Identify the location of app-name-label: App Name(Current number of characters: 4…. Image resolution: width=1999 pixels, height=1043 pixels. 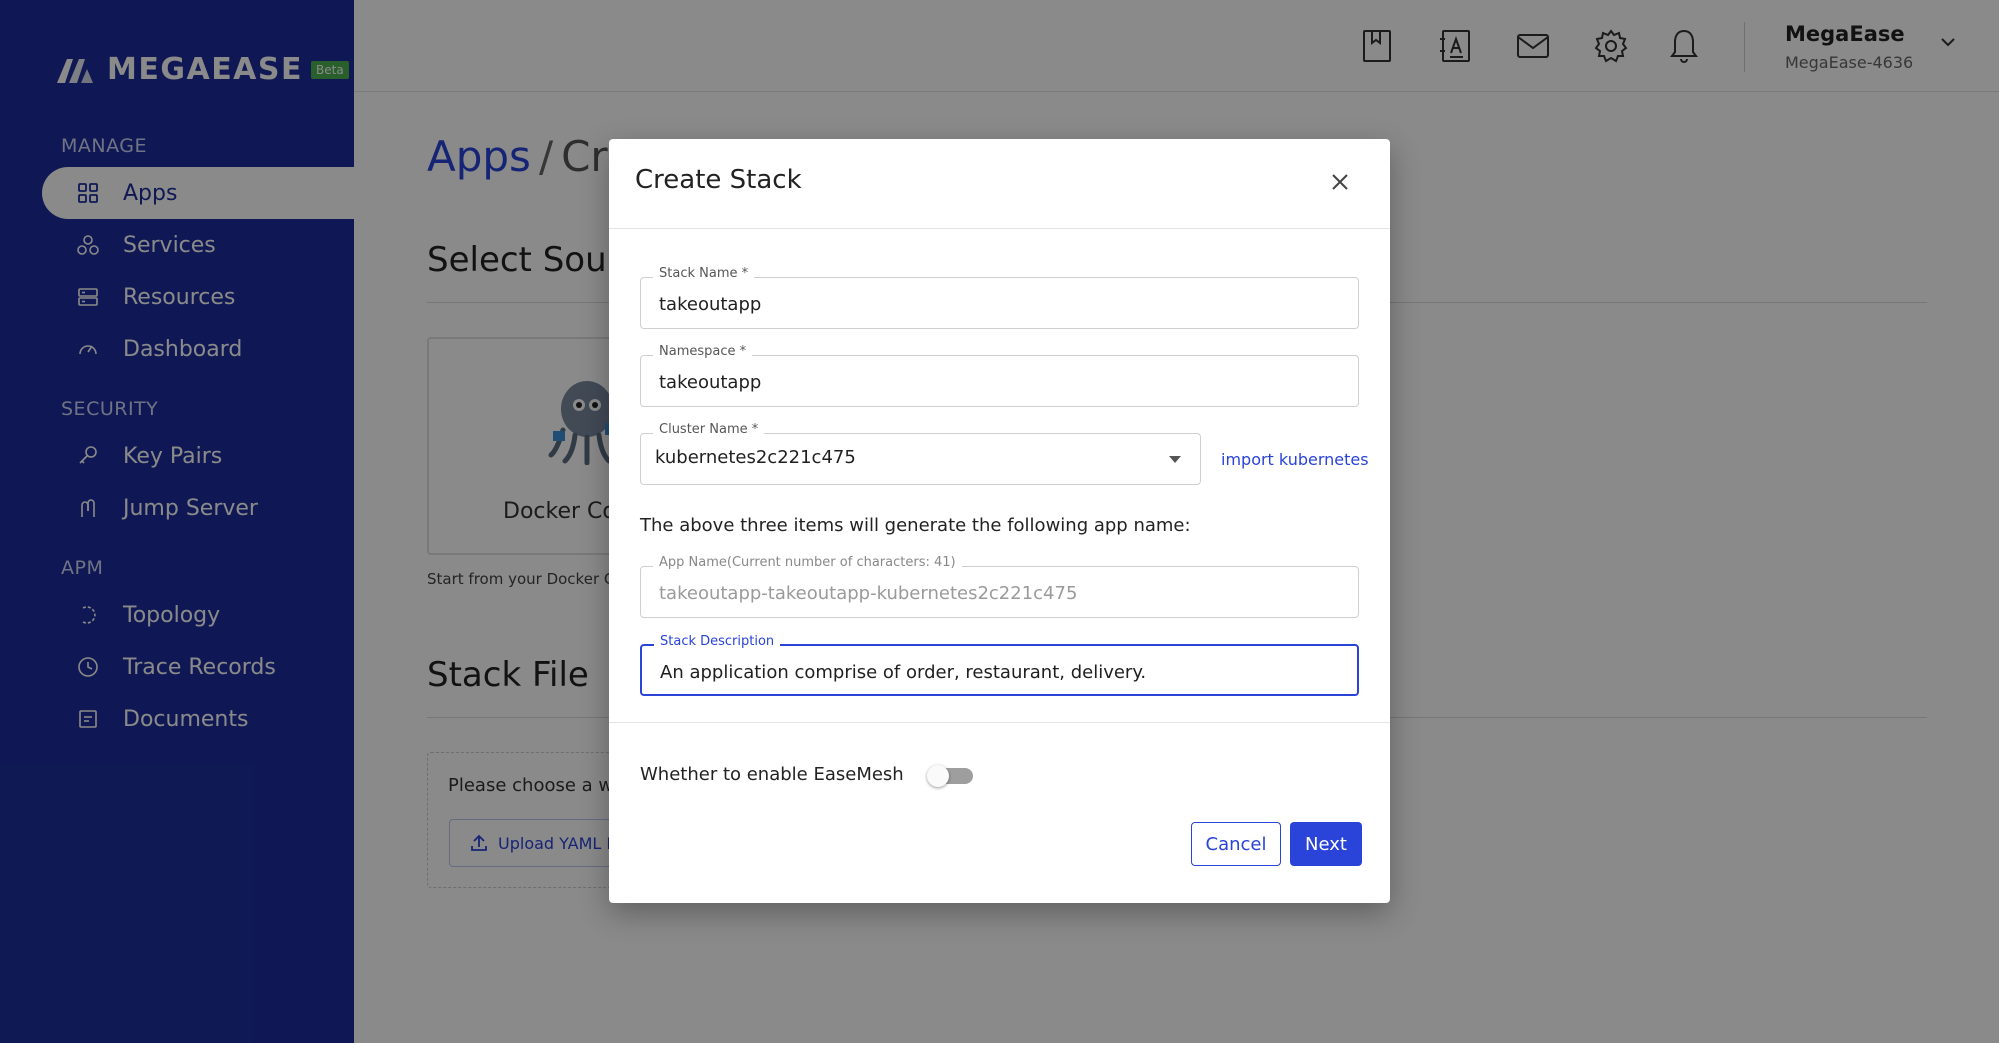
(807, 562).